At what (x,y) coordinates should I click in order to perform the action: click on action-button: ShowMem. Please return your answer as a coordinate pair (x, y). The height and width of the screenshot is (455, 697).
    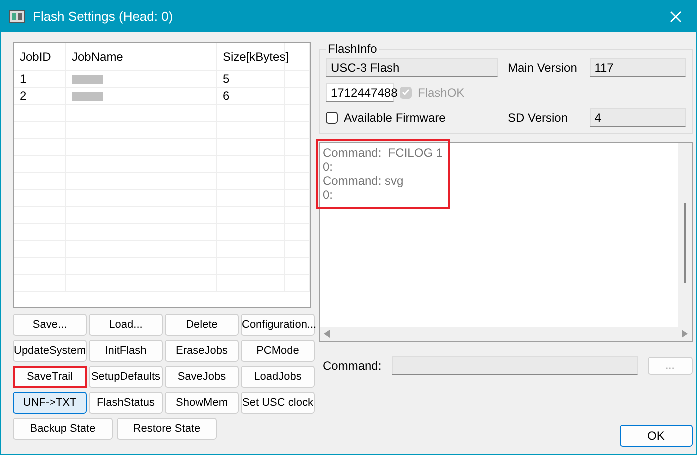
    Looking at the image, I should click on (202, 403).